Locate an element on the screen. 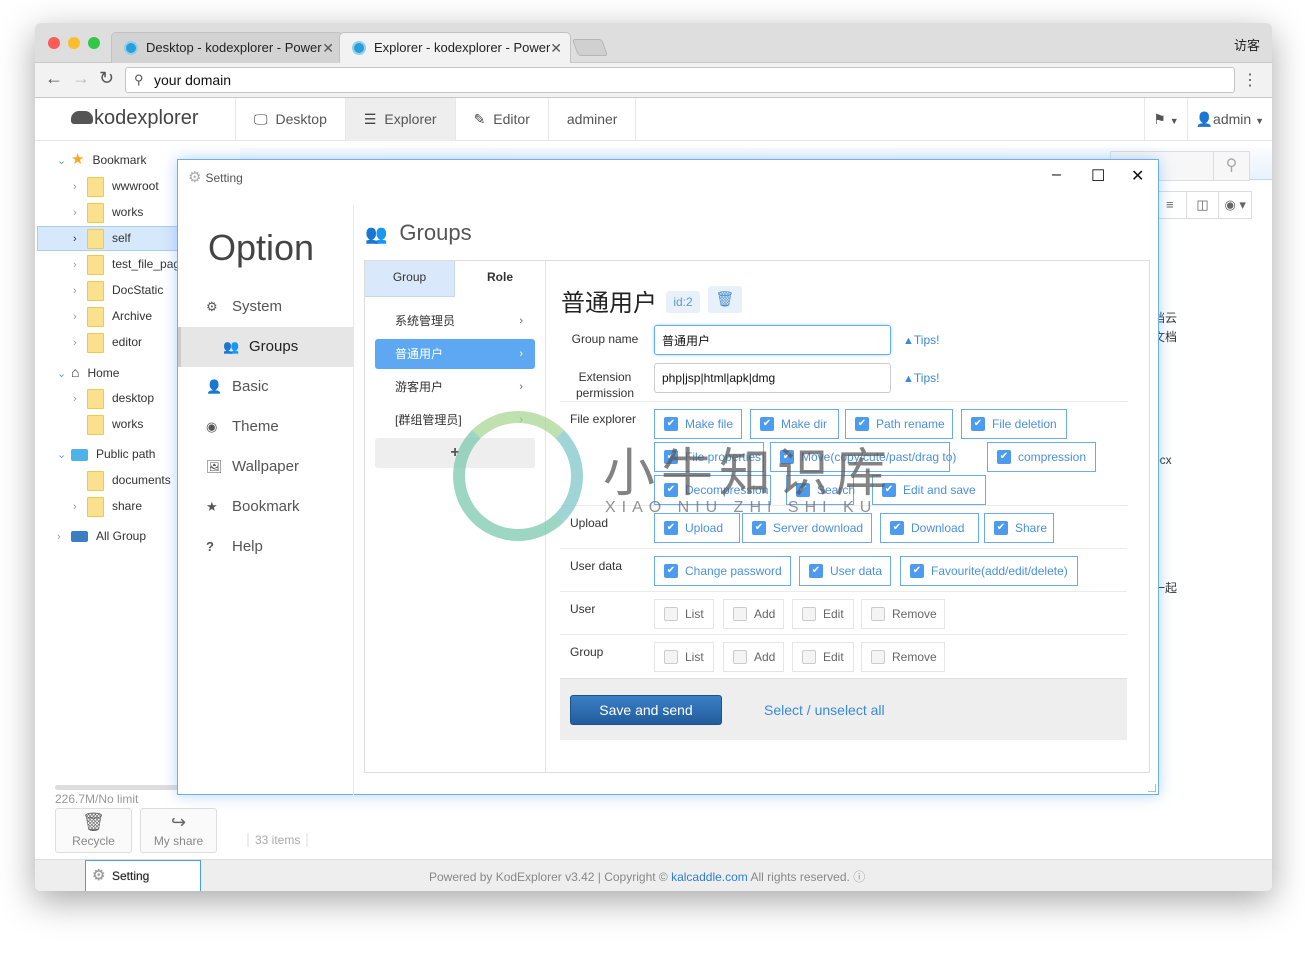 Image resolution: width=1305 pixels, height=956 pixels. option-system: ⚙ System is located at coordinates (265, 307).